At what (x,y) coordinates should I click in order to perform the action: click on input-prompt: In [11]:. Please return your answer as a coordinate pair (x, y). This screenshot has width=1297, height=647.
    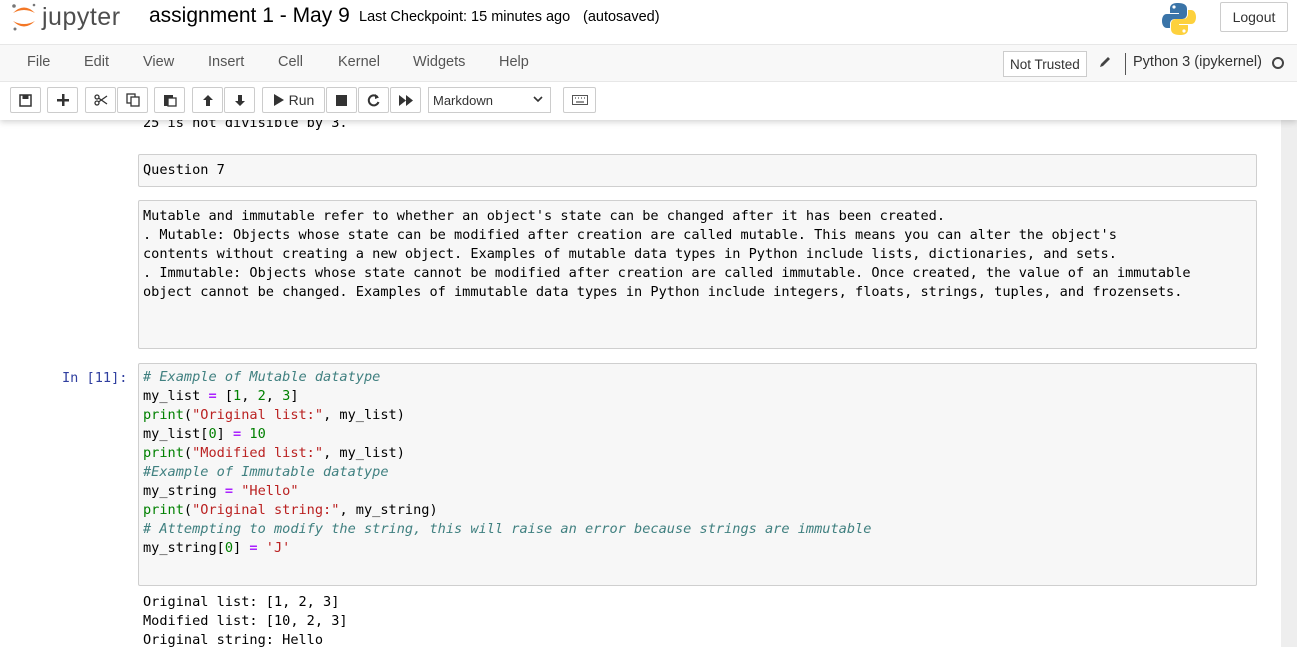
    Looking at the image, I should click on (95, 378).